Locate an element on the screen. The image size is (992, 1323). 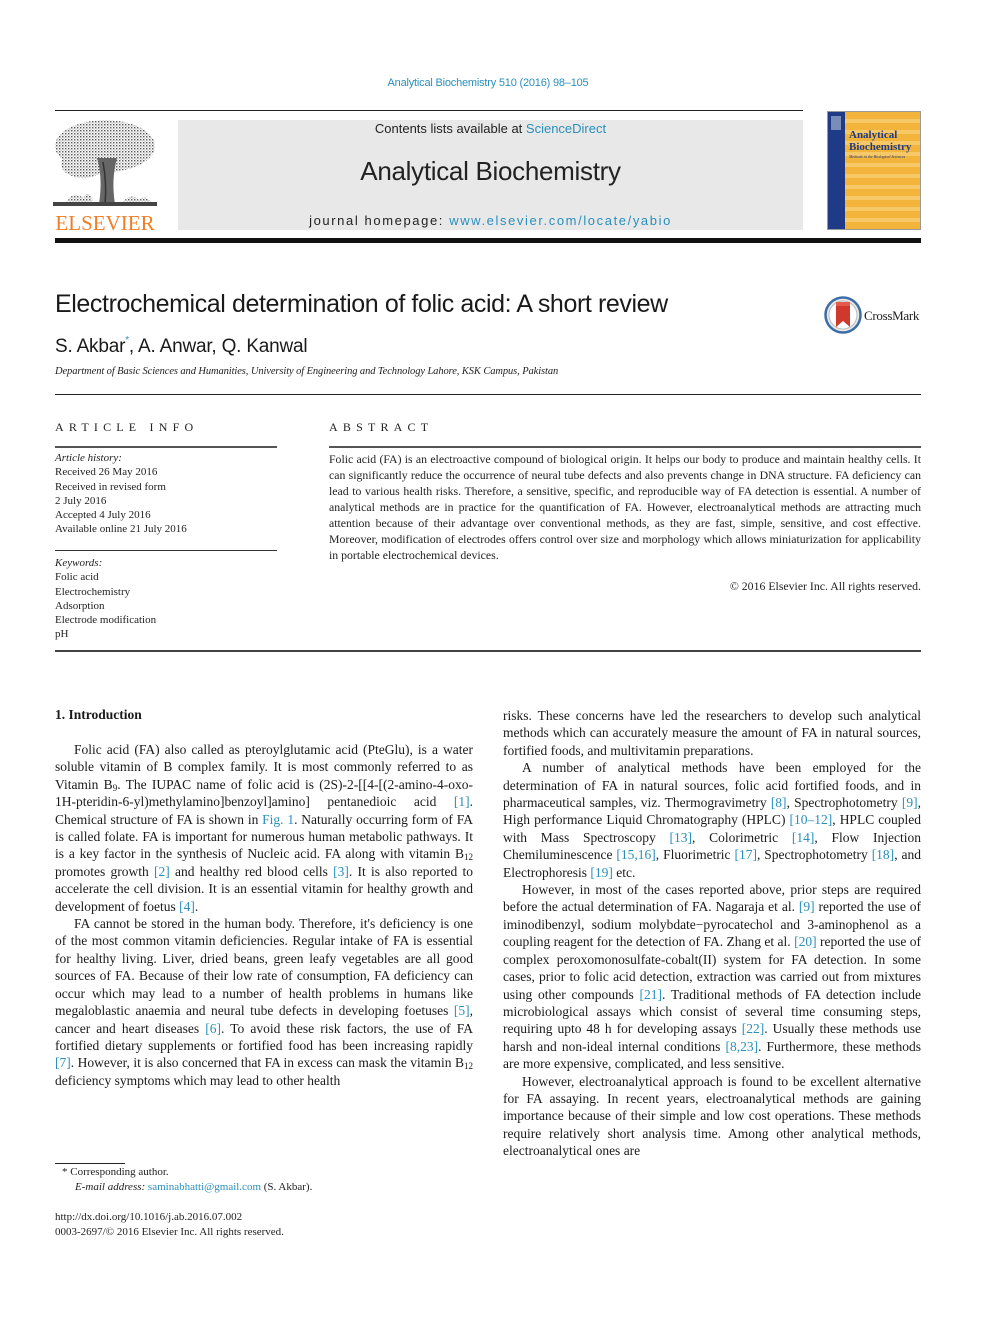
citation-link: [8,23] is located at coordinates (741, 1046).